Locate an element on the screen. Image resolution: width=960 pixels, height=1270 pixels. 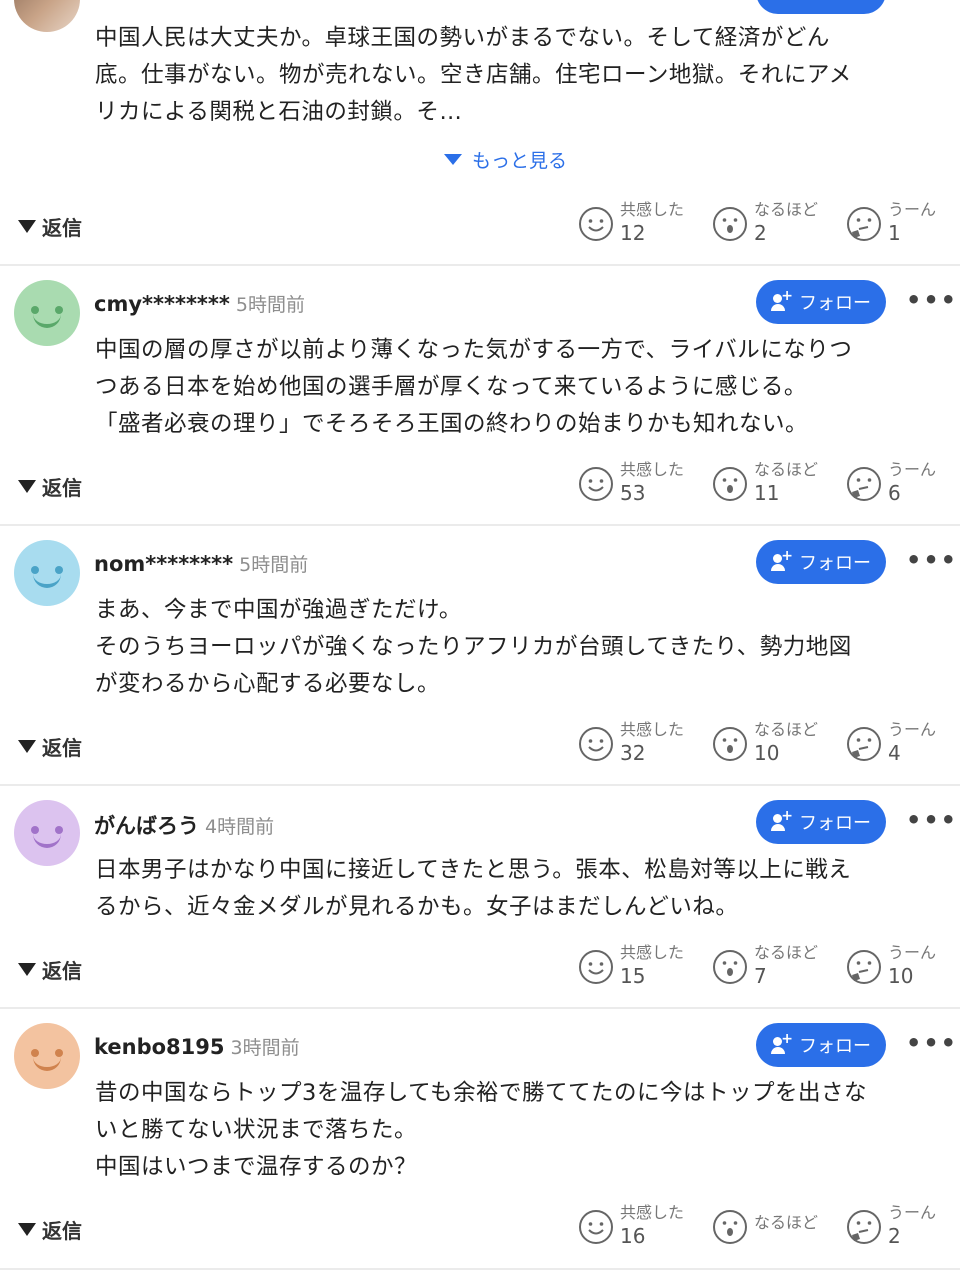
reaction-indeed: なるほど is located at coordinates (765, 1224).